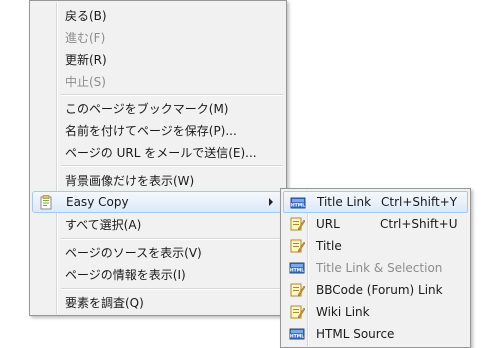 The image size is (500, 348). What do you see at coordinates (375, 312) in the screenshot?
I see `submenu-item-wiki-link: Wiki Link` at bounding box center [375, 312].